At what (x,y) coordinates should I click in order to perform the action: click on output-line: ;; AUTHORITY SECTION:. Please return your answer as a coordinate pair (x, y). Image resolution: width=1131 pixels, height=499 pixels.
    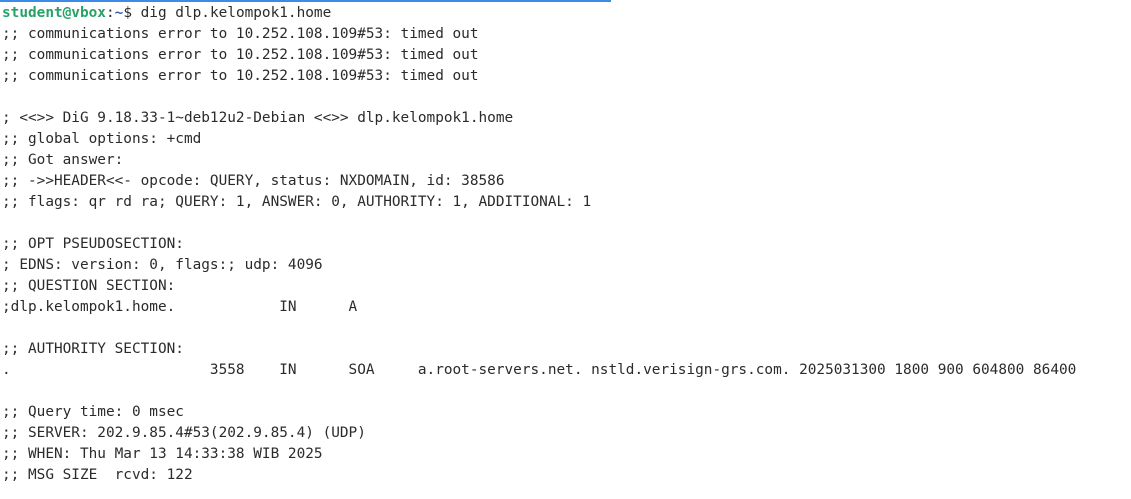
    Looking at the image, I should click on (93, 349).